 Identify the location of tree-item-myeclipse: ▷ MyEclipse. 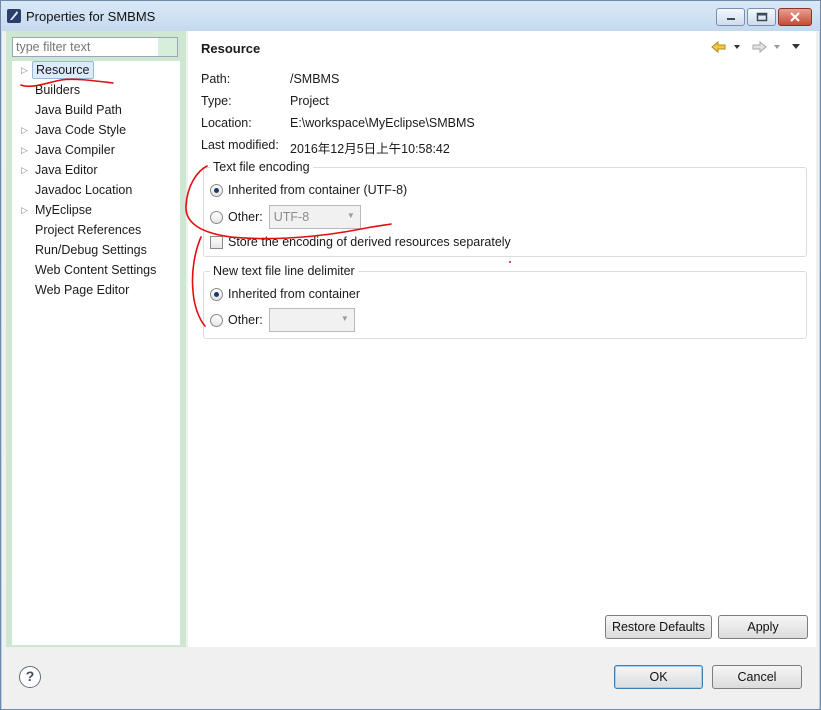
(96, 211).